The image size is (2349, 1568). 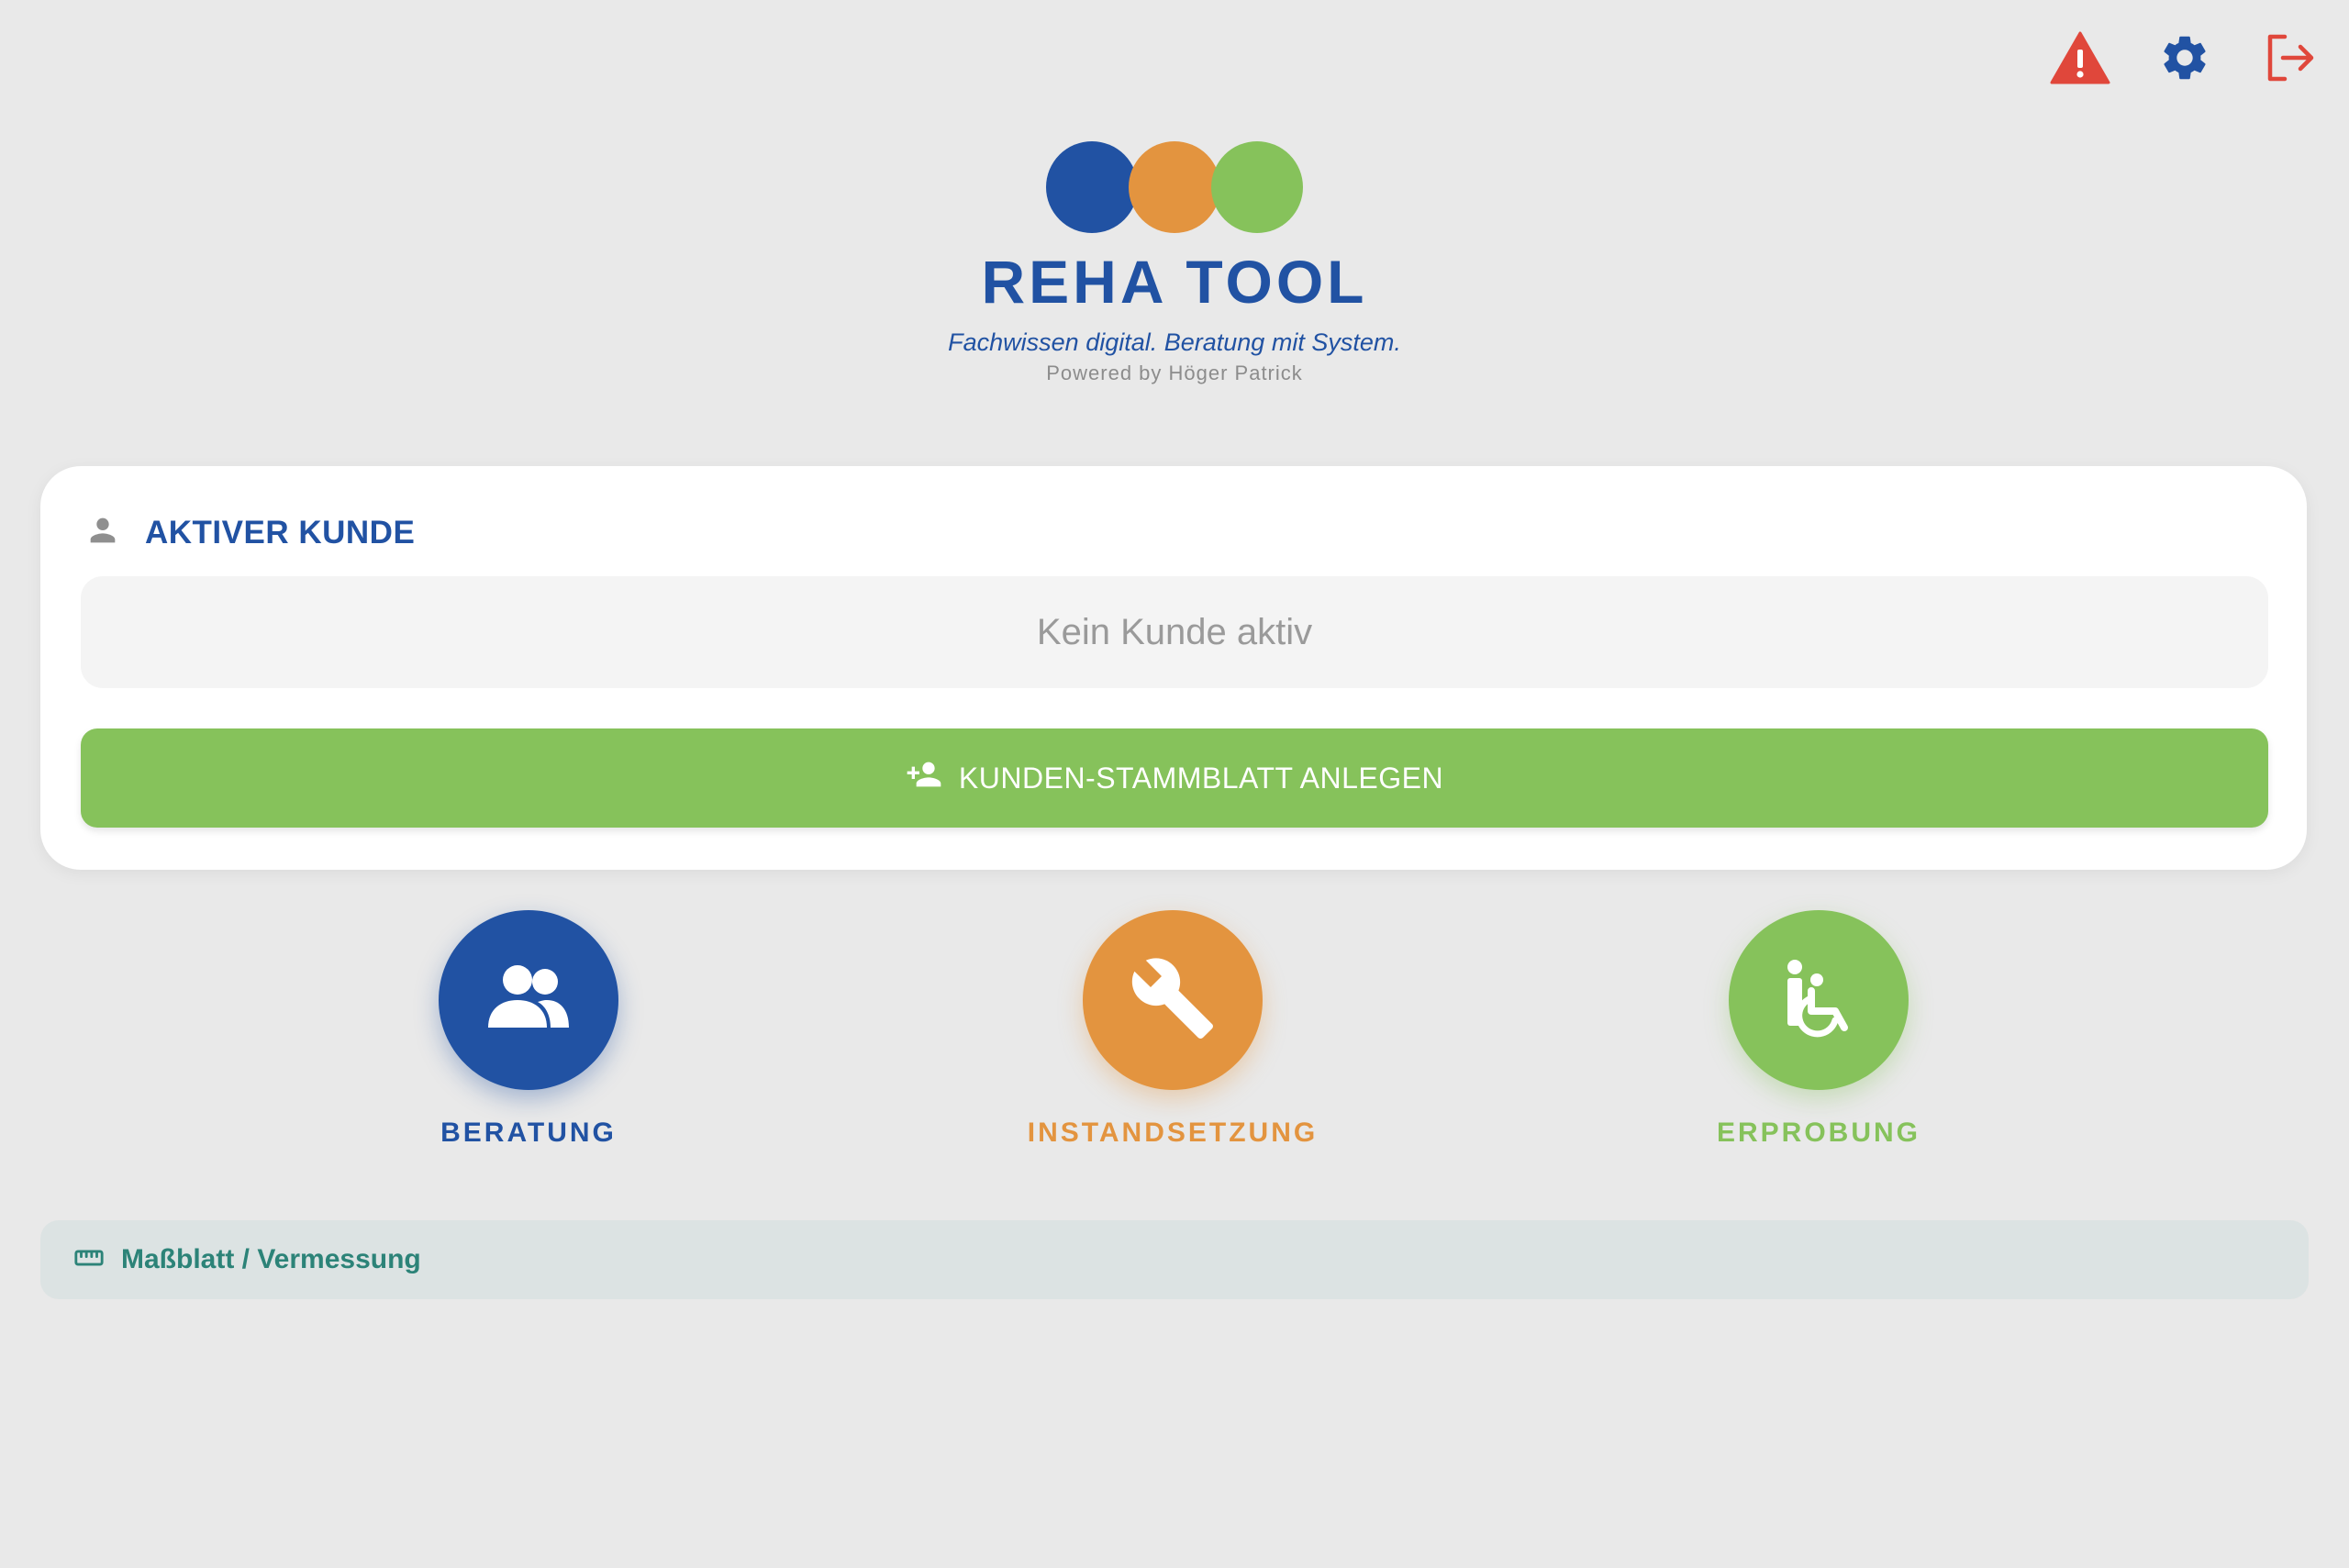 I want to click on module-label-beratung: BERATUNG, so click(x=528, y=1133).